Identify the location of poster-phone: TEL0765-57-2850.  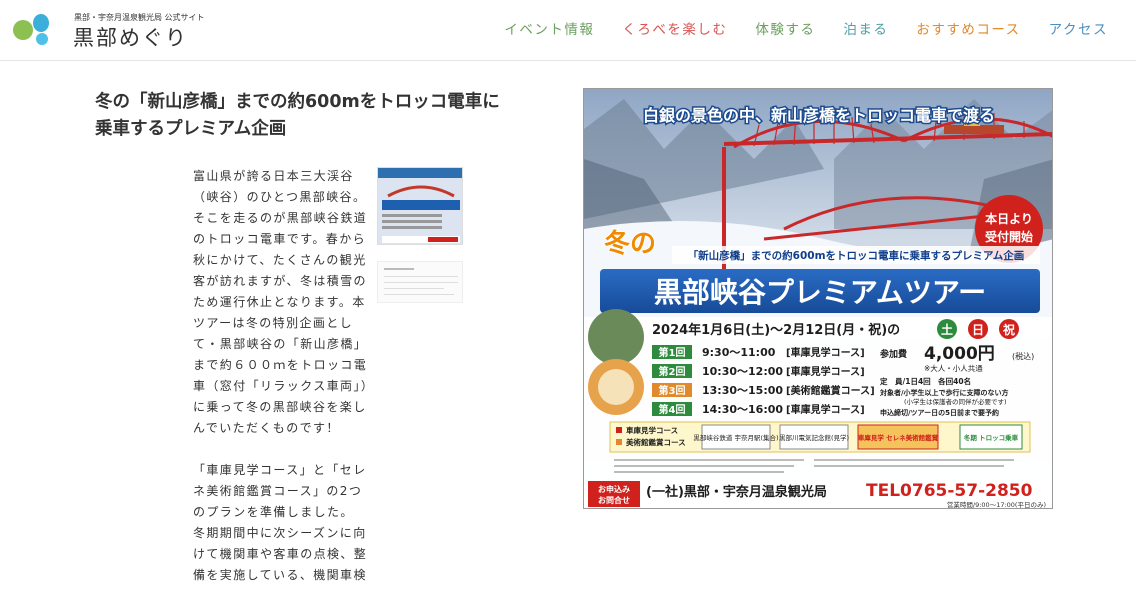
(949, 491).